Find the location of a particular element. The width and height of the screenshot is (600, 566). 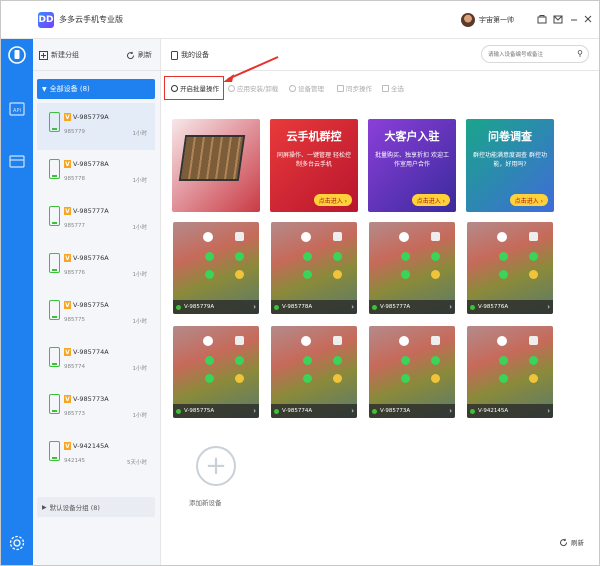

svg-text: API is located at coordinates (17, 111).